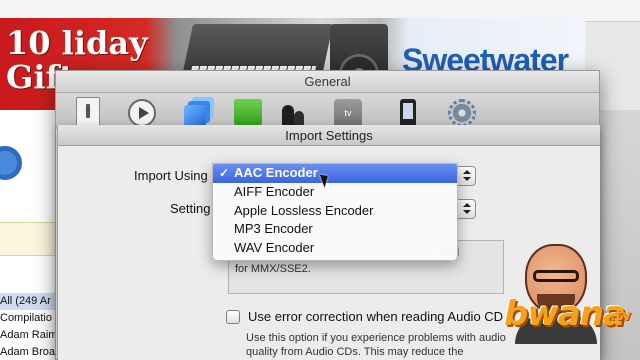 Image resolution: width=640 pixels, height=360 pixels. Describe the element at coordinates (274, 191) in the screenshot. I see `menu-item-label: AIFF Encoder` at that location.